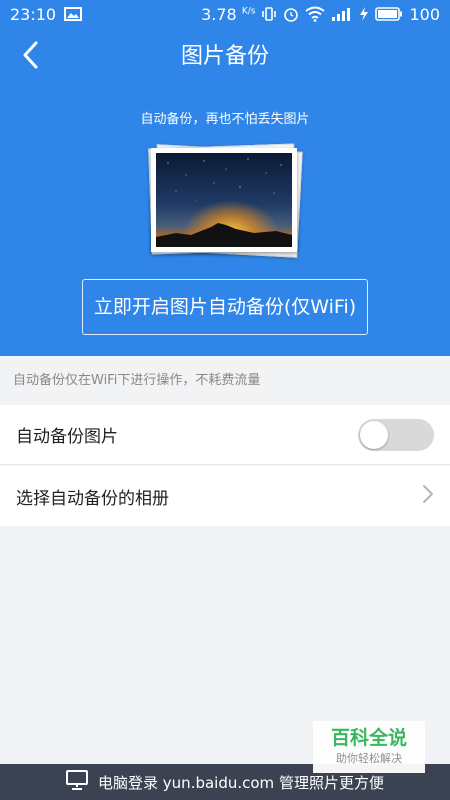 The width and height of the screenshot is (450, 800). What do you see at coordinates (241, 782) in the screenshot?
I see `bottom-promo-text: 电脑登录 yun.baidu.com 管理照片更方便` at bounding box center [241, 782].